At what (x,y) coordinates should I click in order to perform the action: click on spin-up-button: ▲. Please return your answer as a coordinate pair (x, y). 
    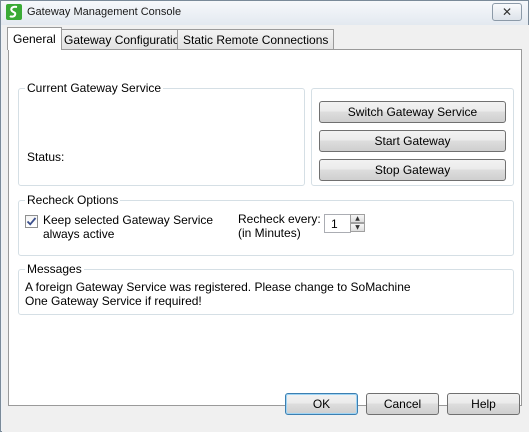
    Looking at the image, I should click on (357, 218).